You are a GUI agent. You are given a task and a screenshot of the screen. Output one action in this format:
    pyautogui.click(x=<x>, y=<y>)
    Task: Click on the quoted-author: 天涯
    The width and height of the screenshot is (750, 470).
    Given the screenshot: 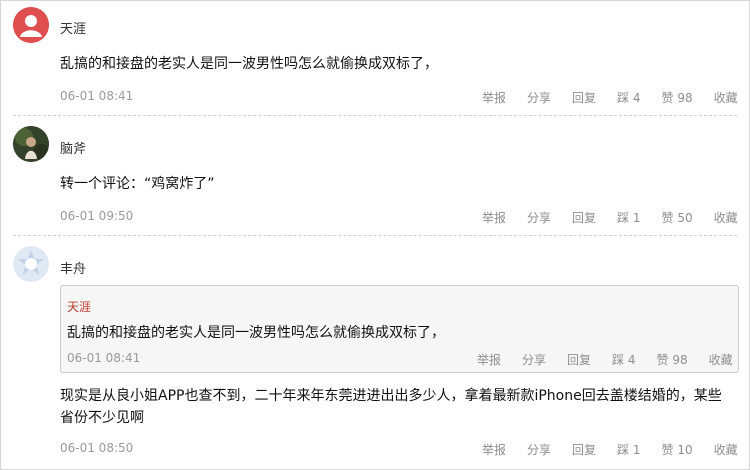 What is the action you would take?
    pyautogui.click(x=79, y=306)
    